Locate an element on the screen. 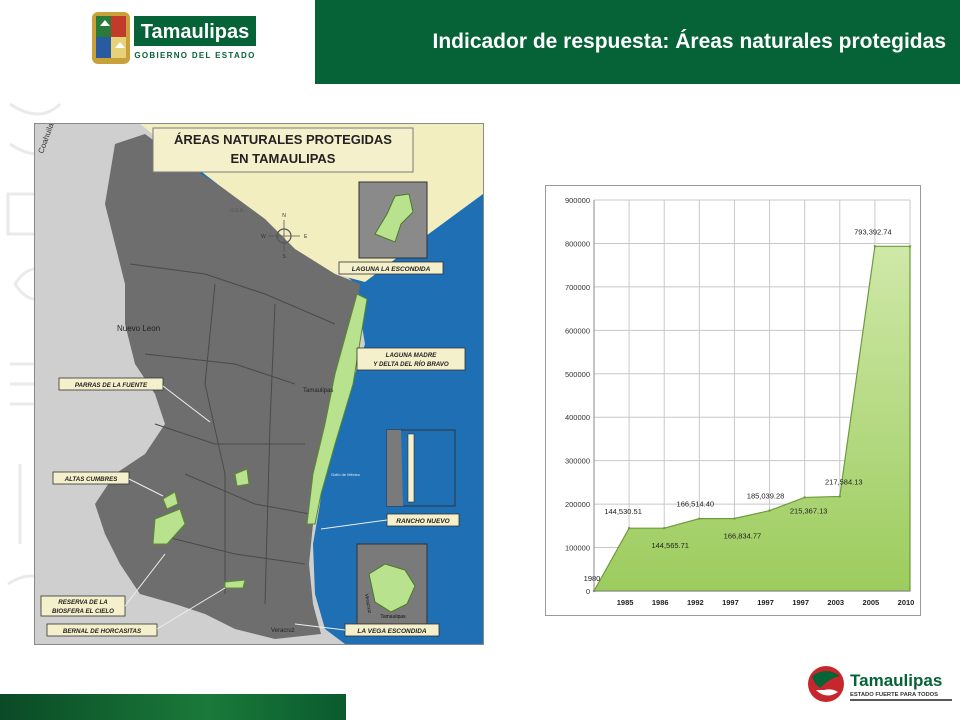  data-label: 1980 is located at coordinates (592, 578).